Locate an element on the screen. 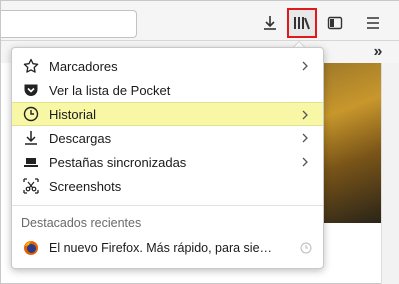  sidebar-button is located at coordinates (335, 23).